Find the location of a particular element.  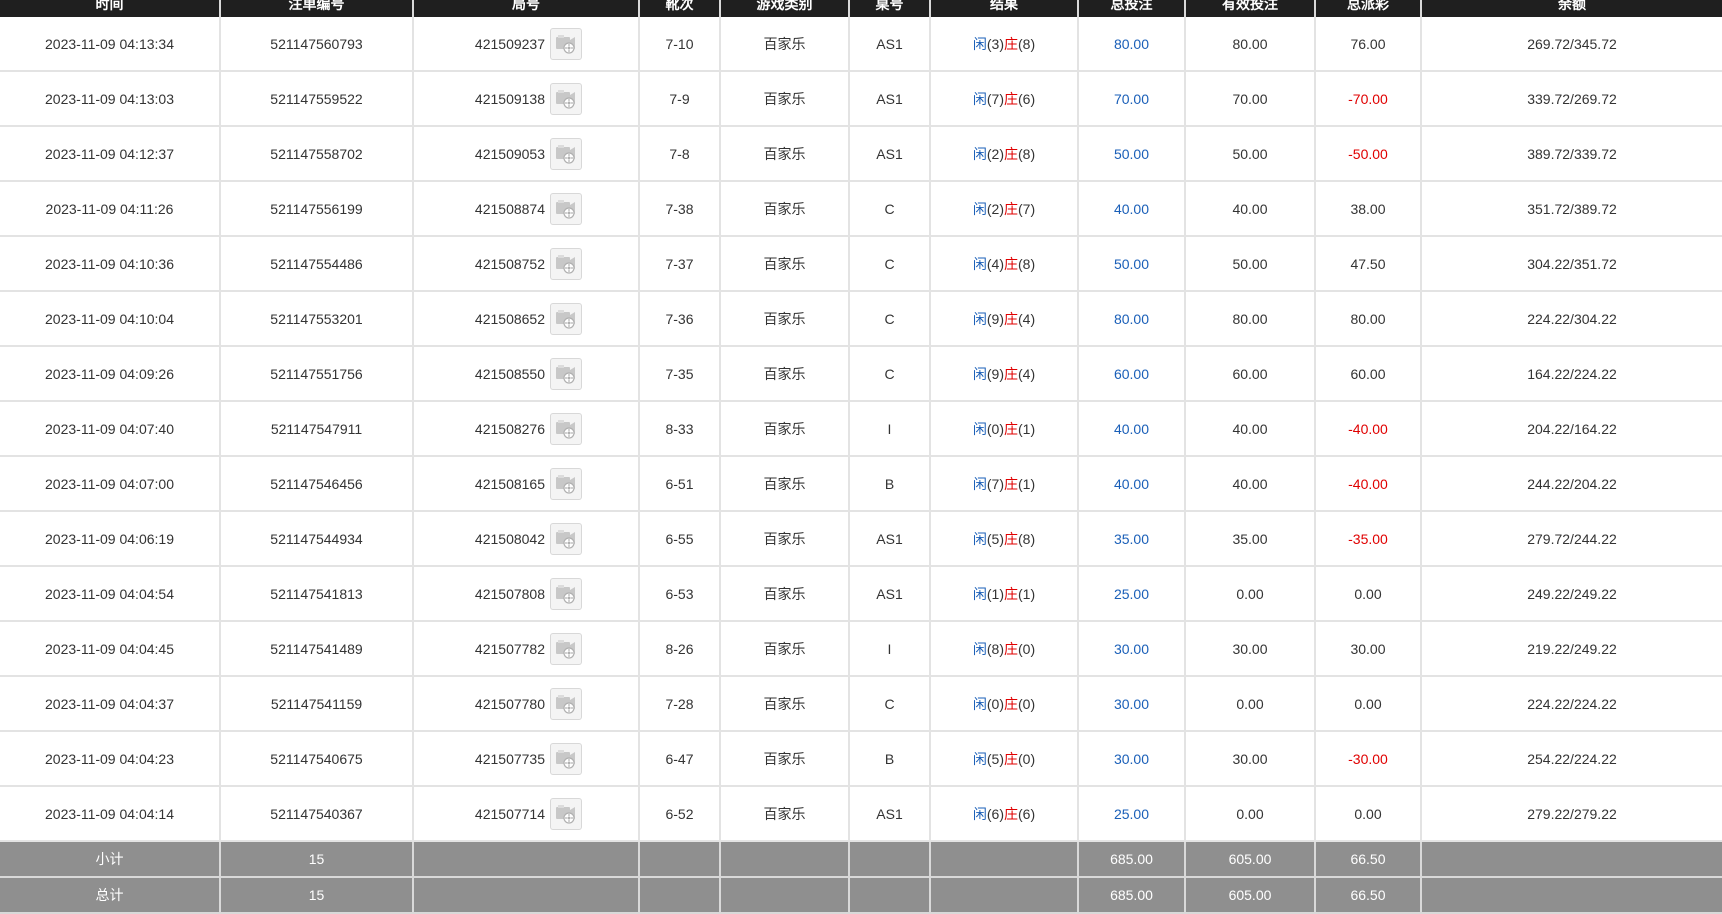

table-header: 时间 注单编号 局号 靴次 游戏类别 桌号 结果 总投注 有效投注 总派彩 余额 is located at coordinates (861, 8).